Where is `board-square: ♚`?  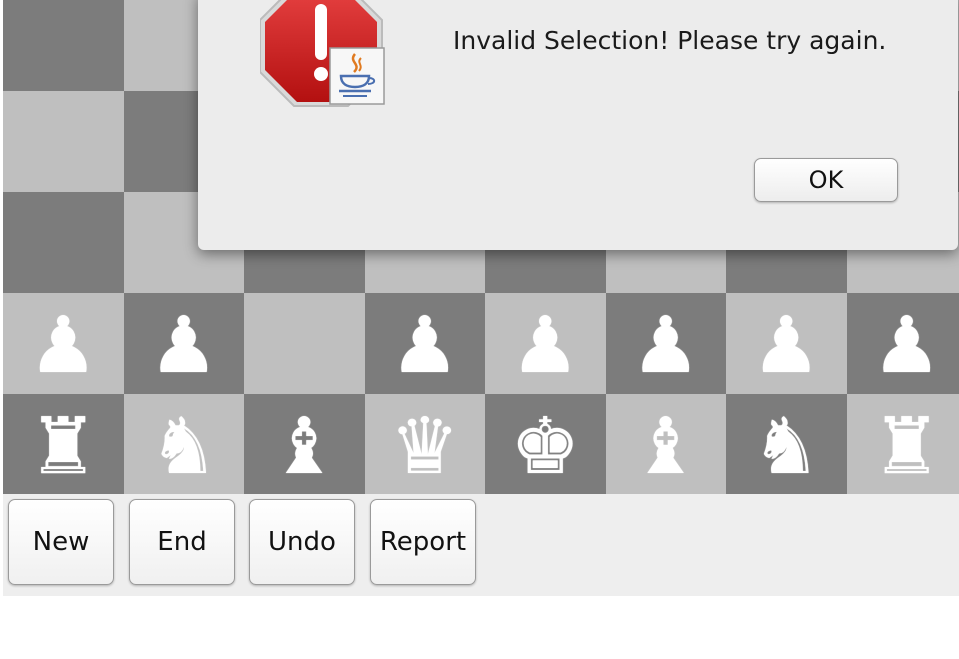
board-square: ♚ is located at coordinates (545, 444).